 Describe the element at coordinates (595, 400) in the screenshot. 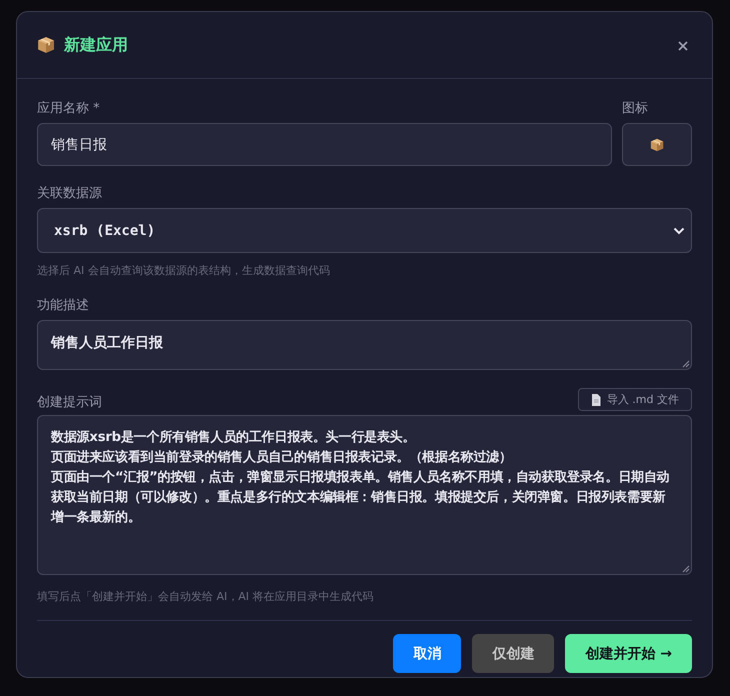

I see `document-icon` at that location.